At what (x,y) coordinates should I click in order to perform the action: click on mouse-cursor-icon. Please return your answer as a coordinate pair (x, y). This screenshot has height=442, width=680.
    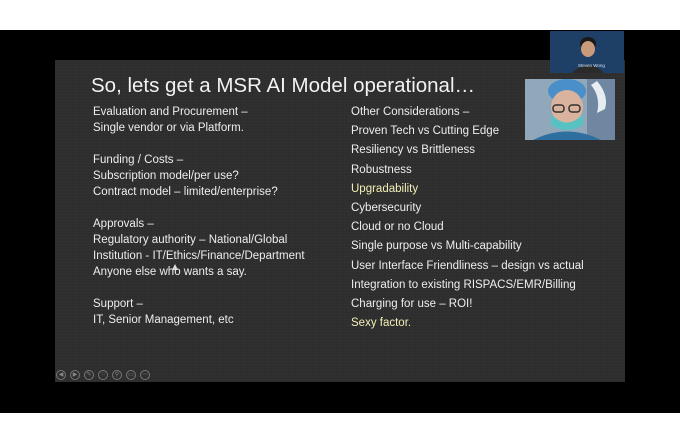
    Looking at the image, I should click on (175, 267).